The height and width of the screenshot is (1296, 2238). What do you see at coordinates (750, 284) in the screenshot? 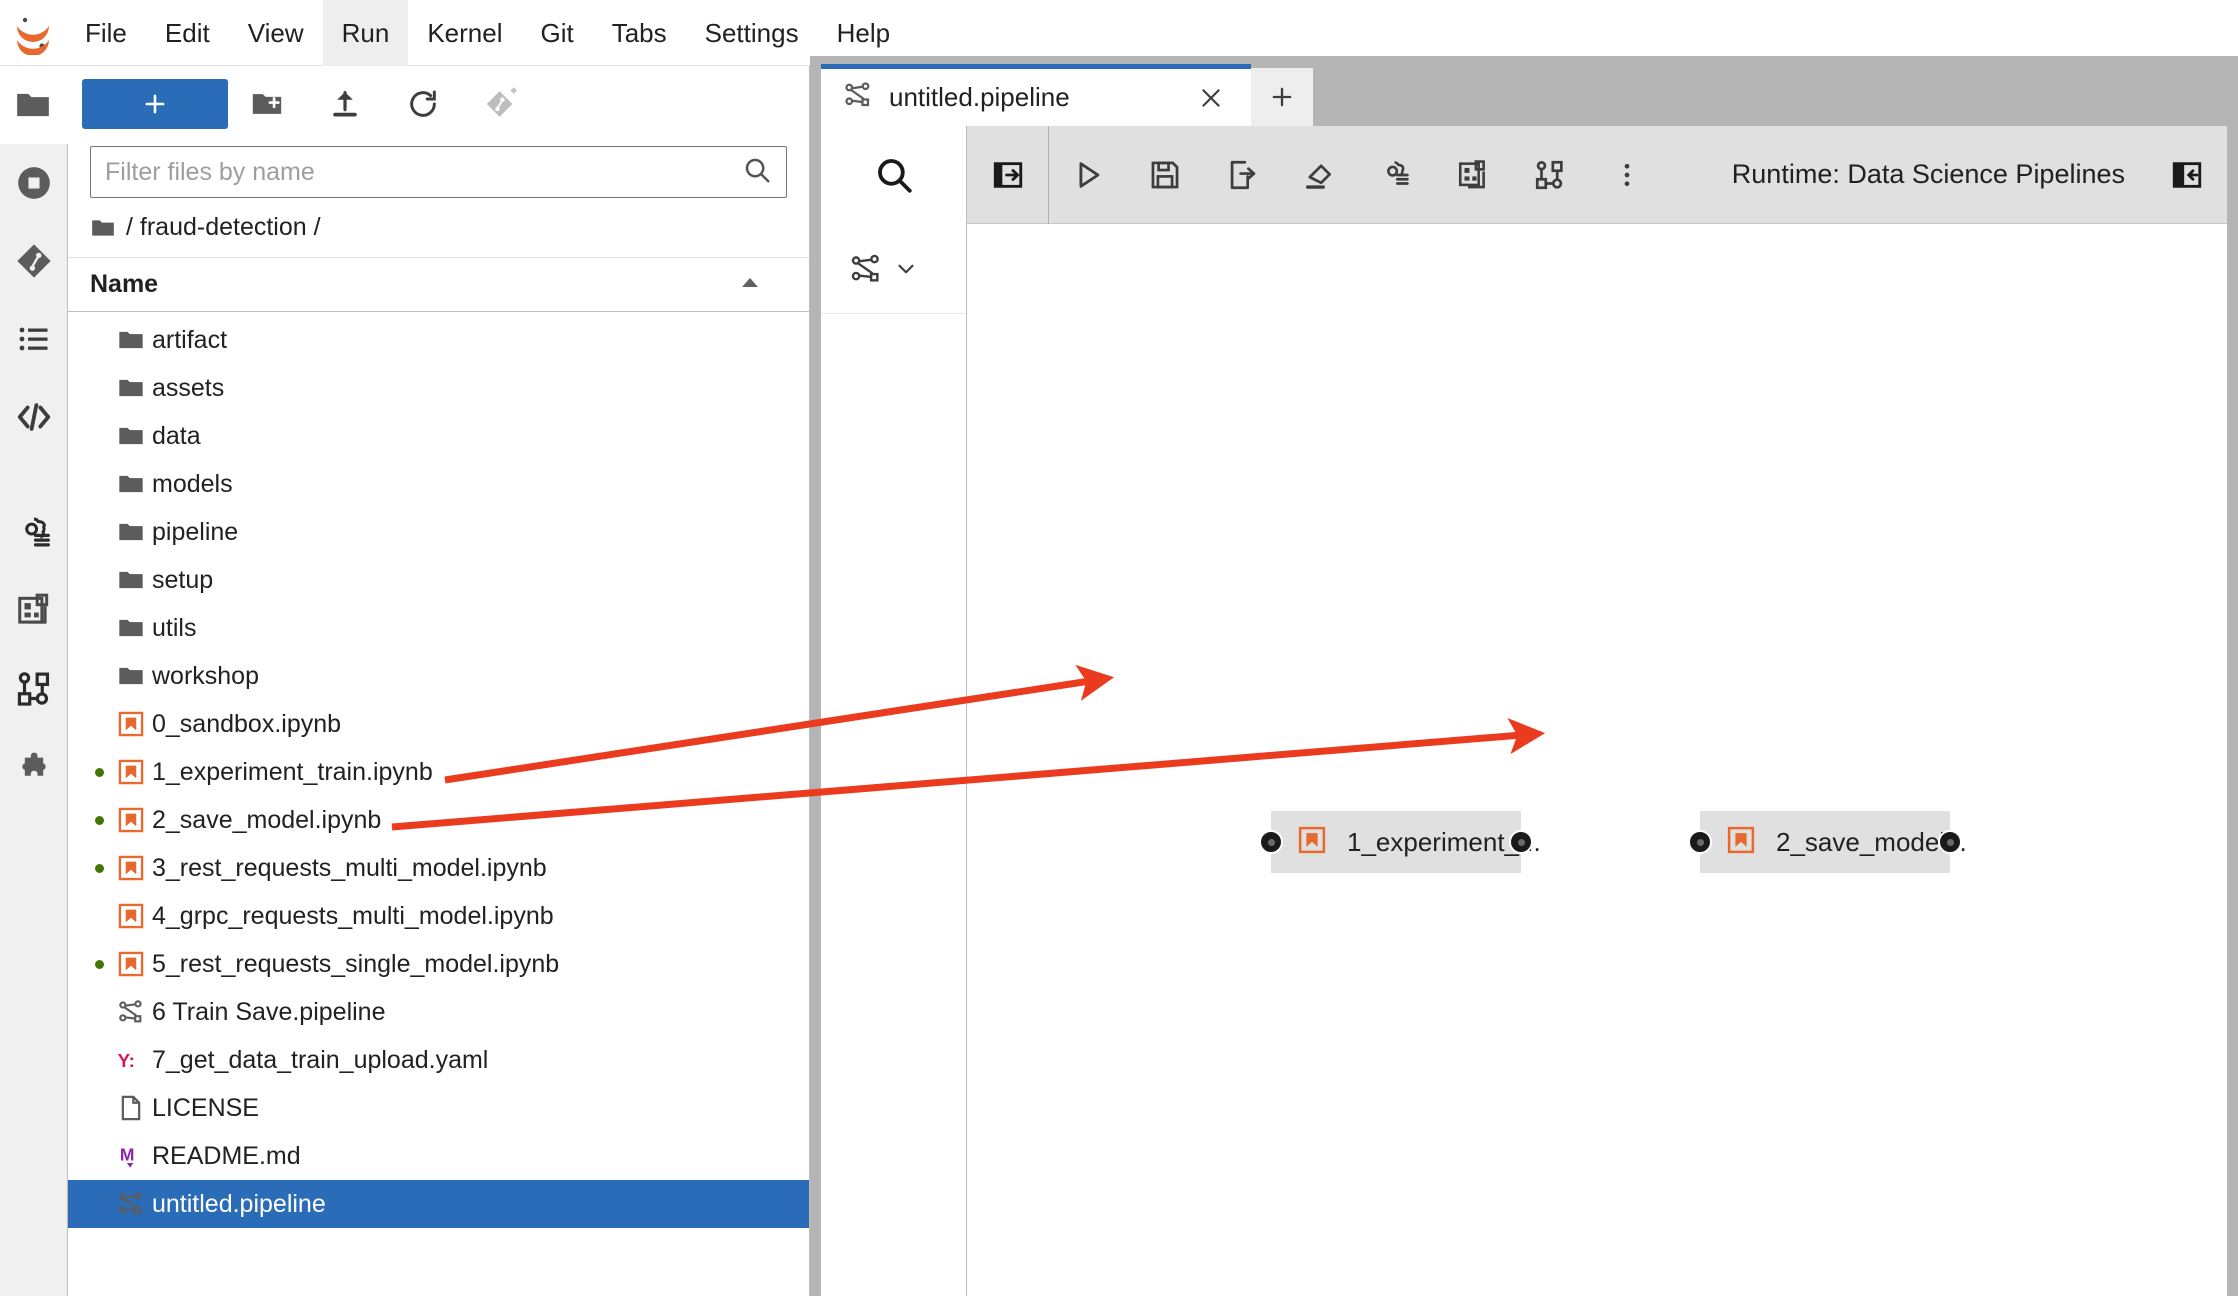
I see `sort-ascending-icon` at bounding box center [750, 284].